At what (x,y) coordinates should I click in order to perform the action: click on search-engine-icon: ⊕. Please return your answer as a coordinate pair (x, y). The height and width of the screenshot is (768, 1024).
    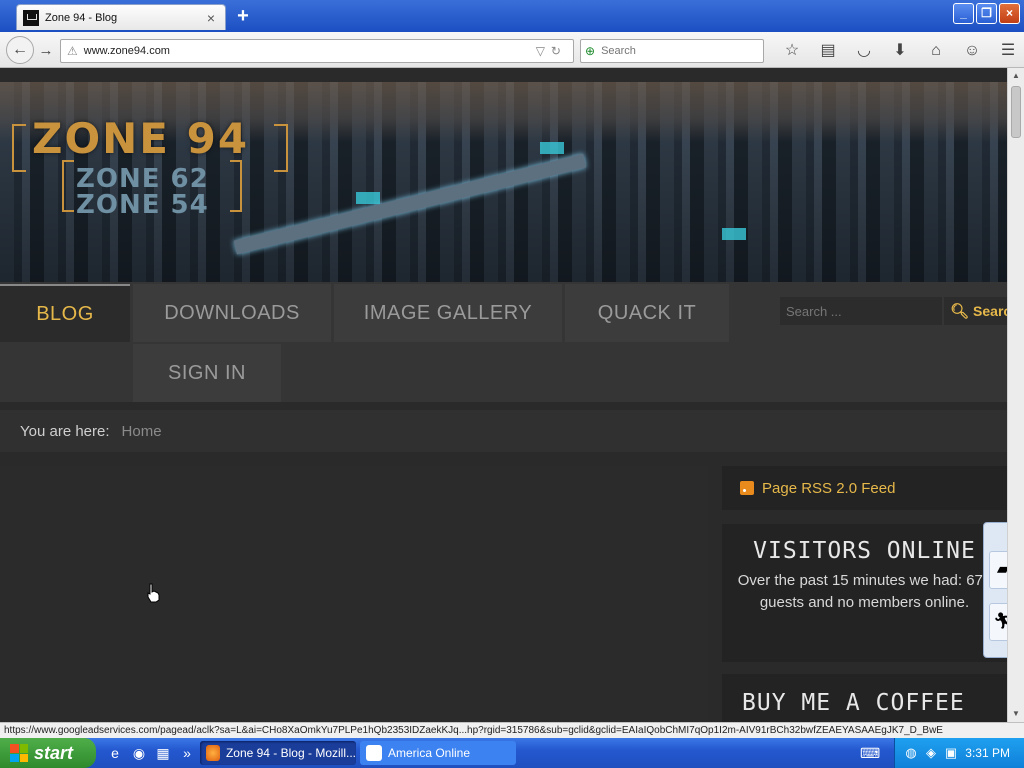
    Looking at the image, I should click on (590, 51).